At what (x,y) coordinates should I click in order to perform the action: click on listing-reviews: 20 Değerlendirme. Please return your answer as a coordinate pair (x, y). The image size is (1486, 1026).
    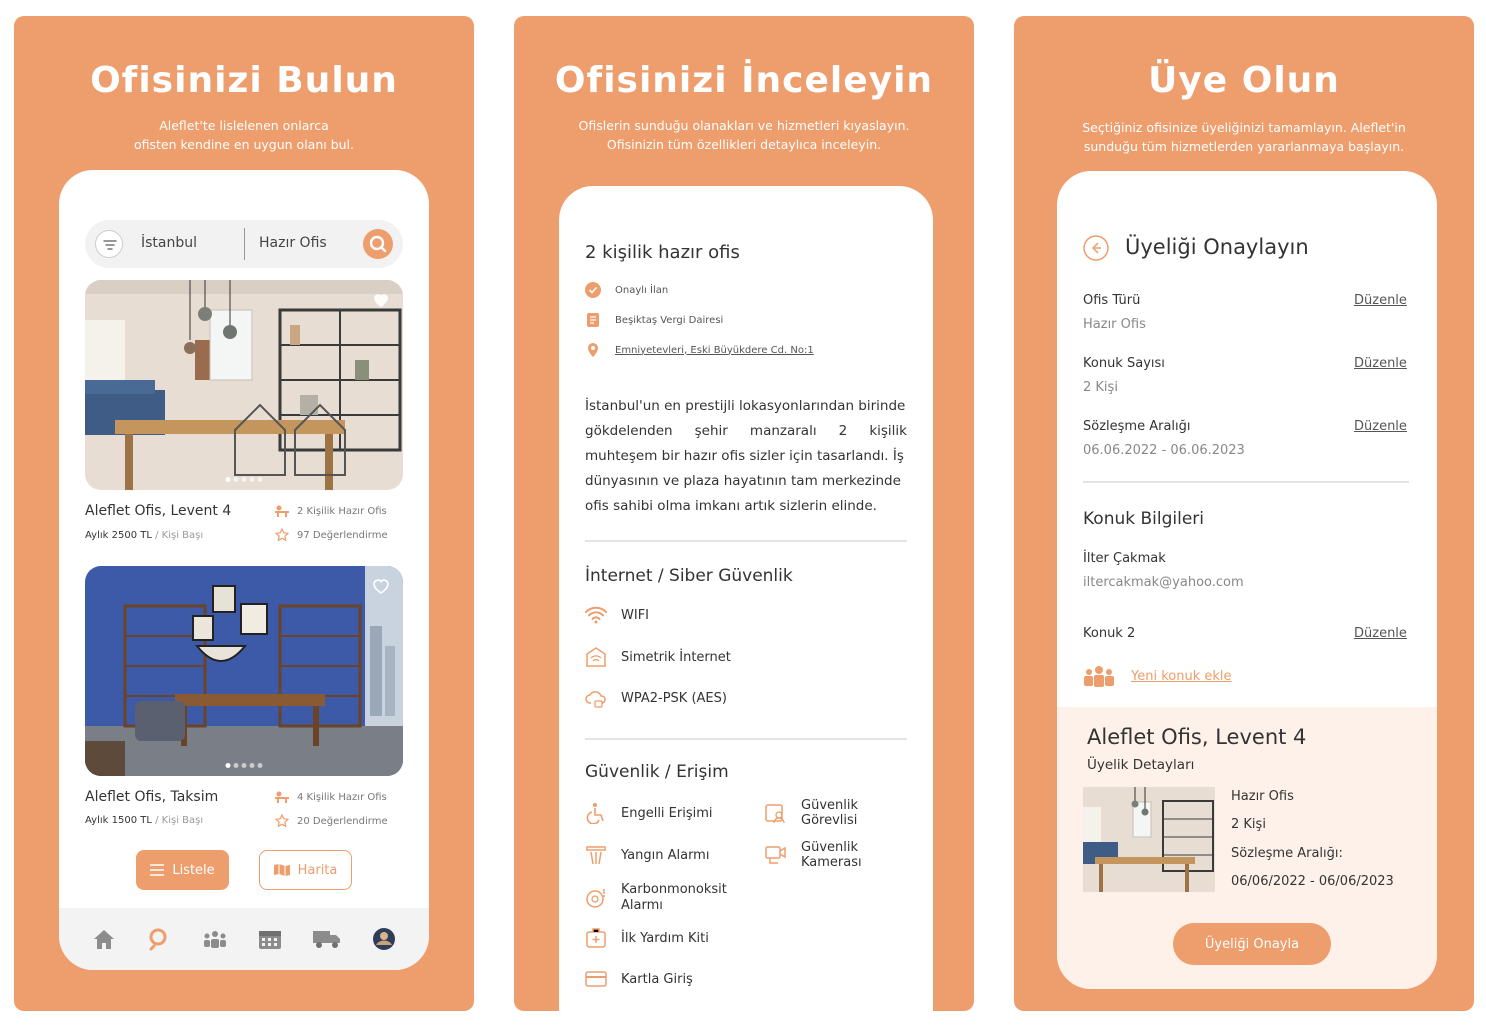
    Looking at the image, I should click on (331, 821).